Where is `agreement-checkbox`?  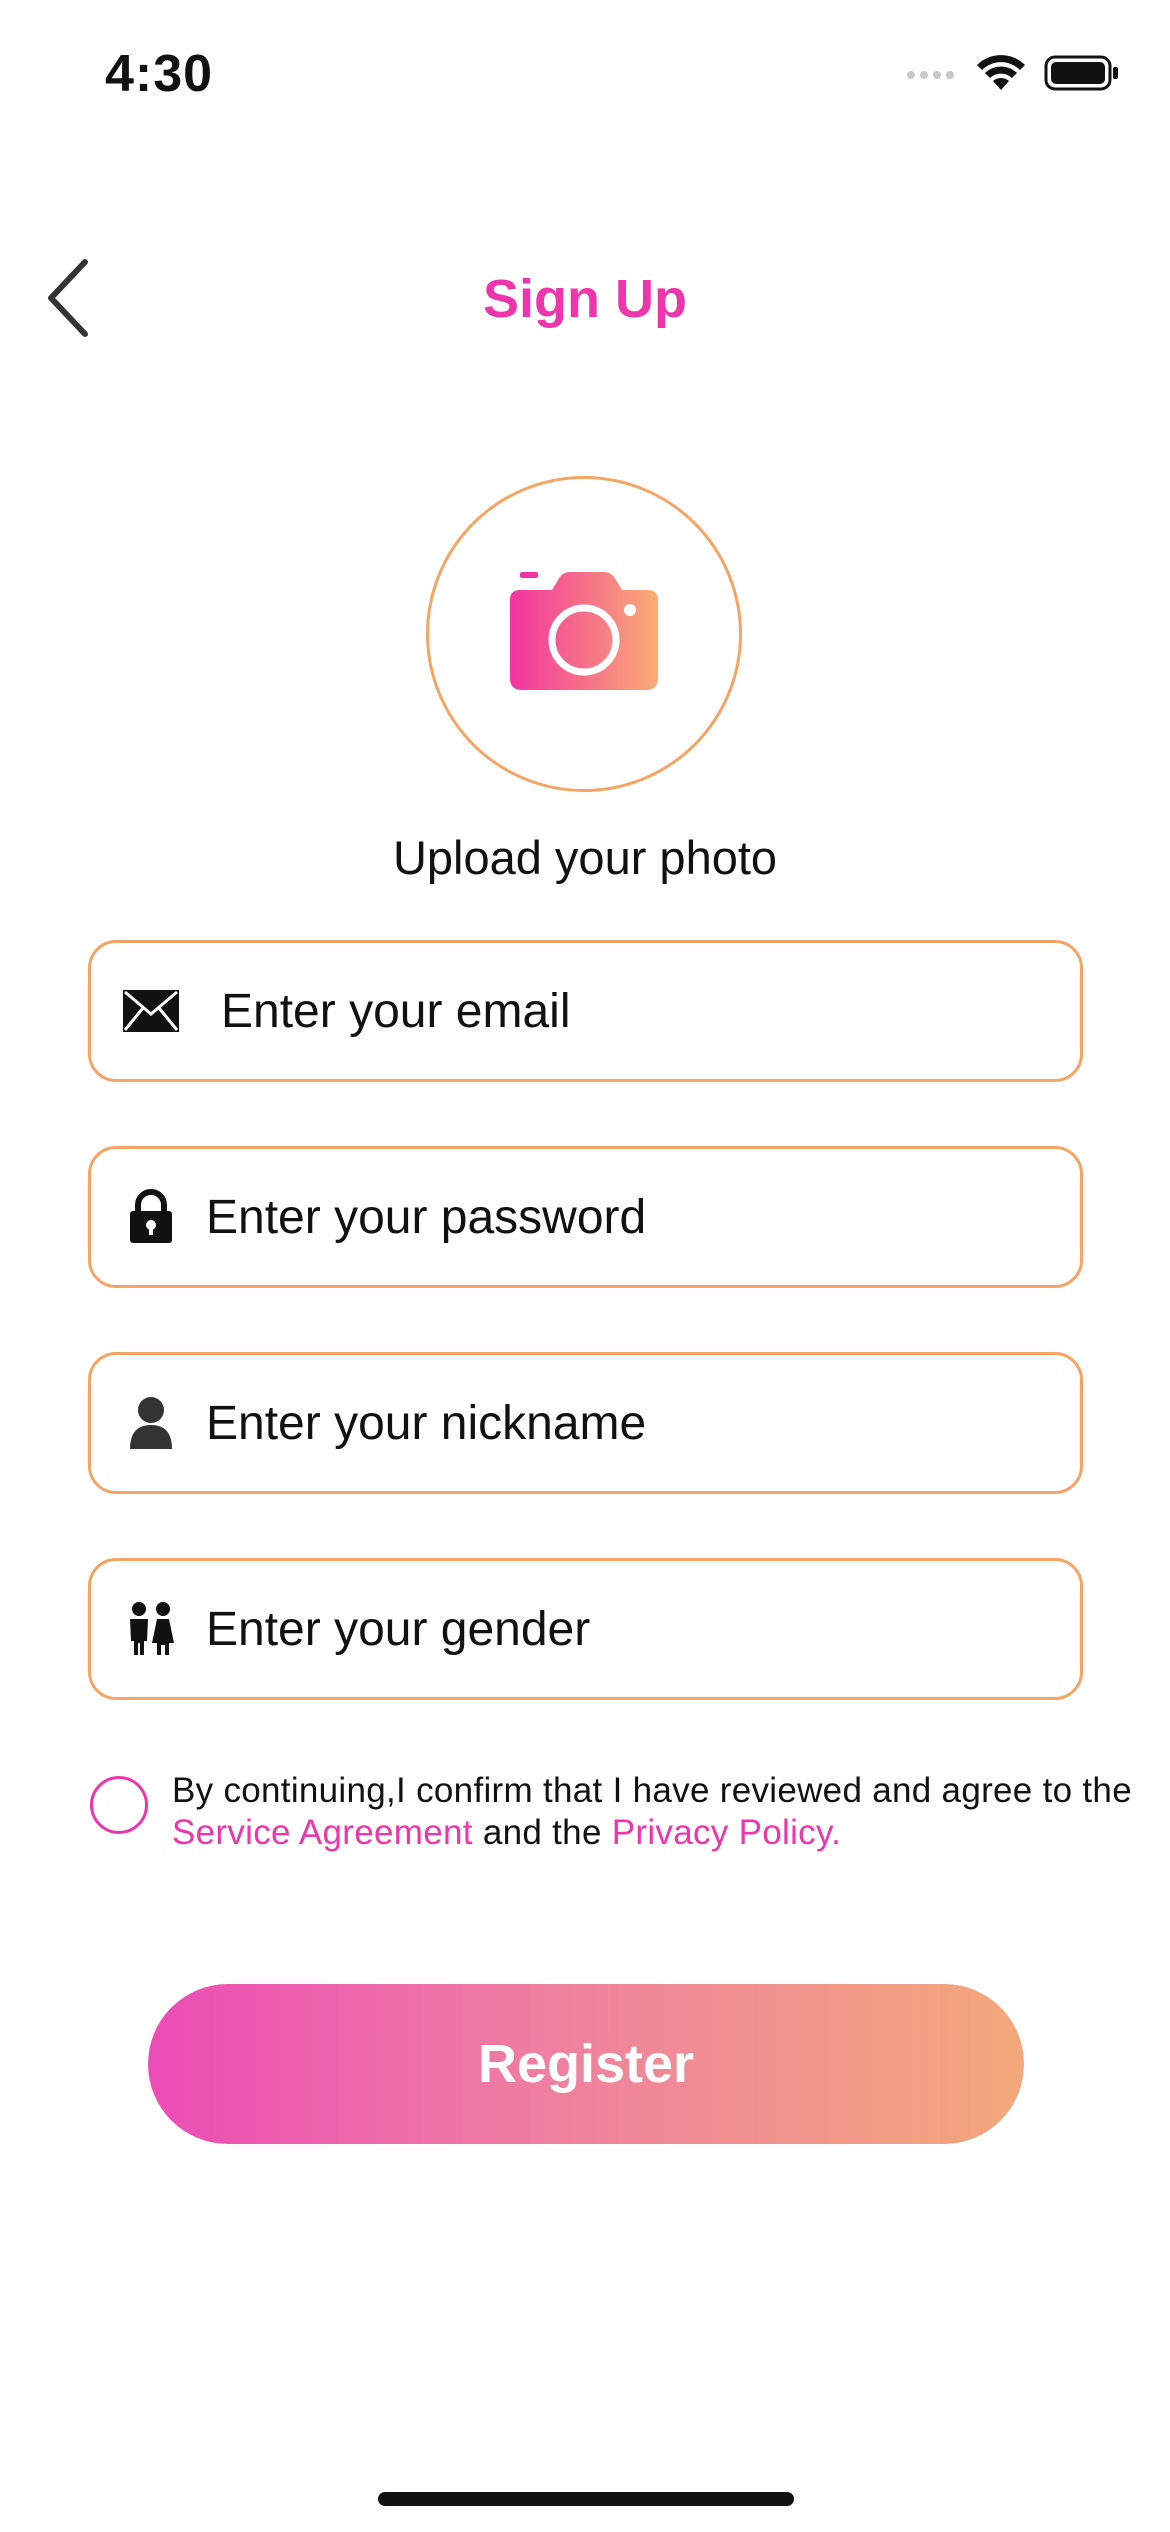 agreement-checkbox is located at coordinates (119, 1805).